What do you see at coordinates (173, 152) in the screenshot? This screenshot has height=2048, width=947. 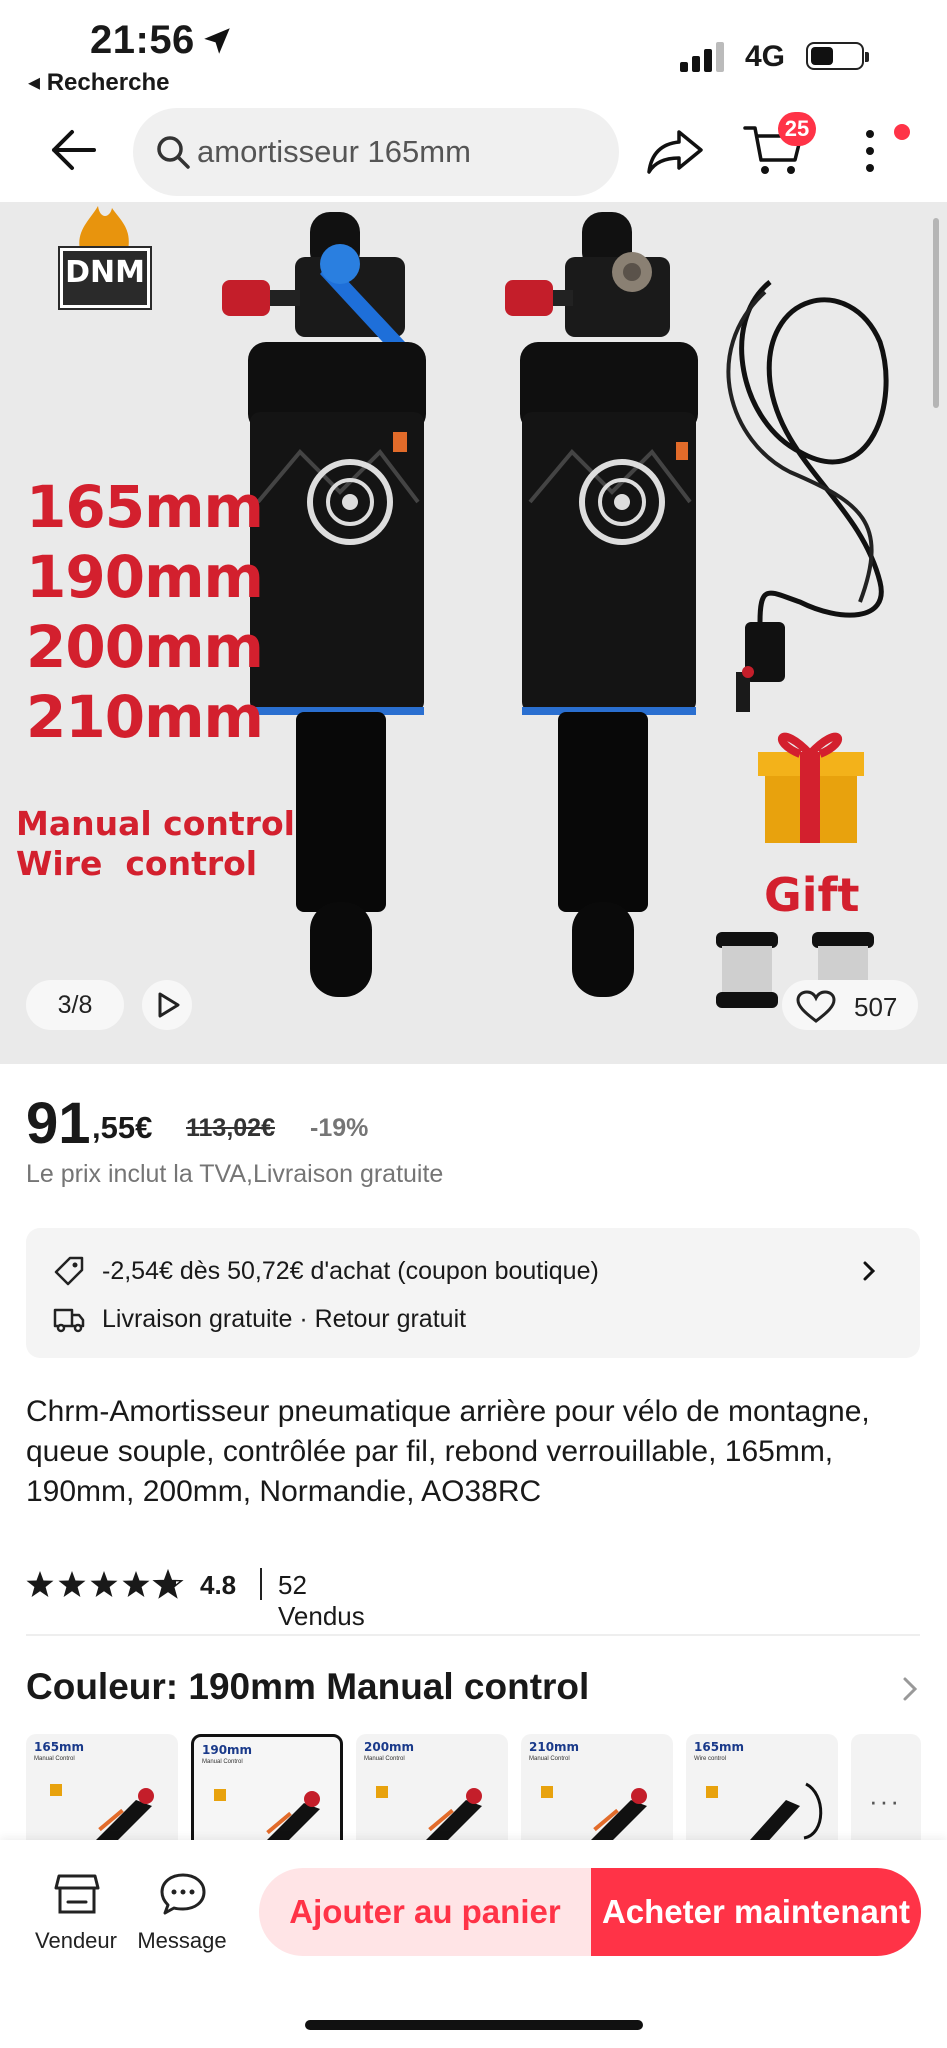 I see `search-icon` at bounding box center [173, 152].